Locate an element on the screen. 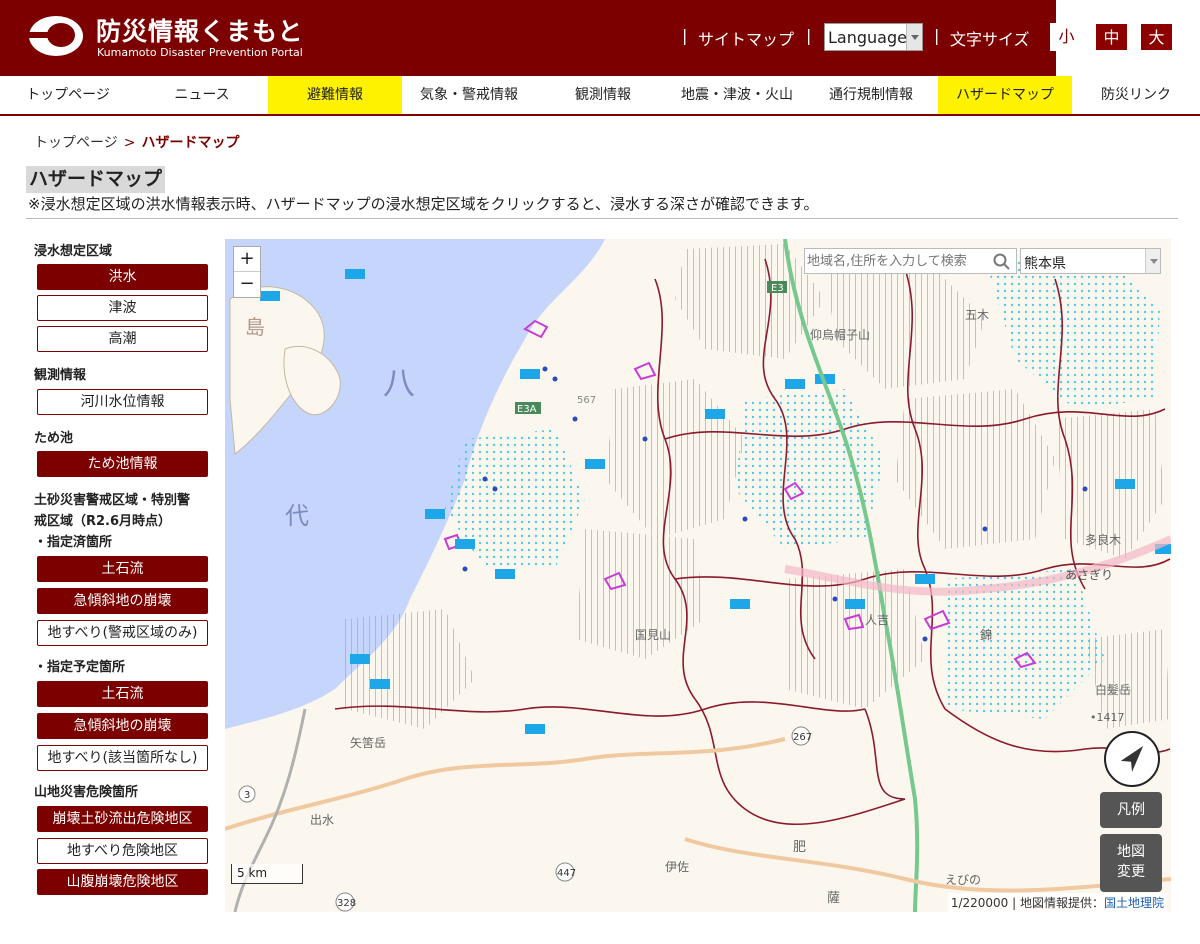 The height and width of the screenshot is (944, 1200). map-attribution: 1/220000 | 地図情報提供：国土地理院 is located at coordinates (1057, 902).